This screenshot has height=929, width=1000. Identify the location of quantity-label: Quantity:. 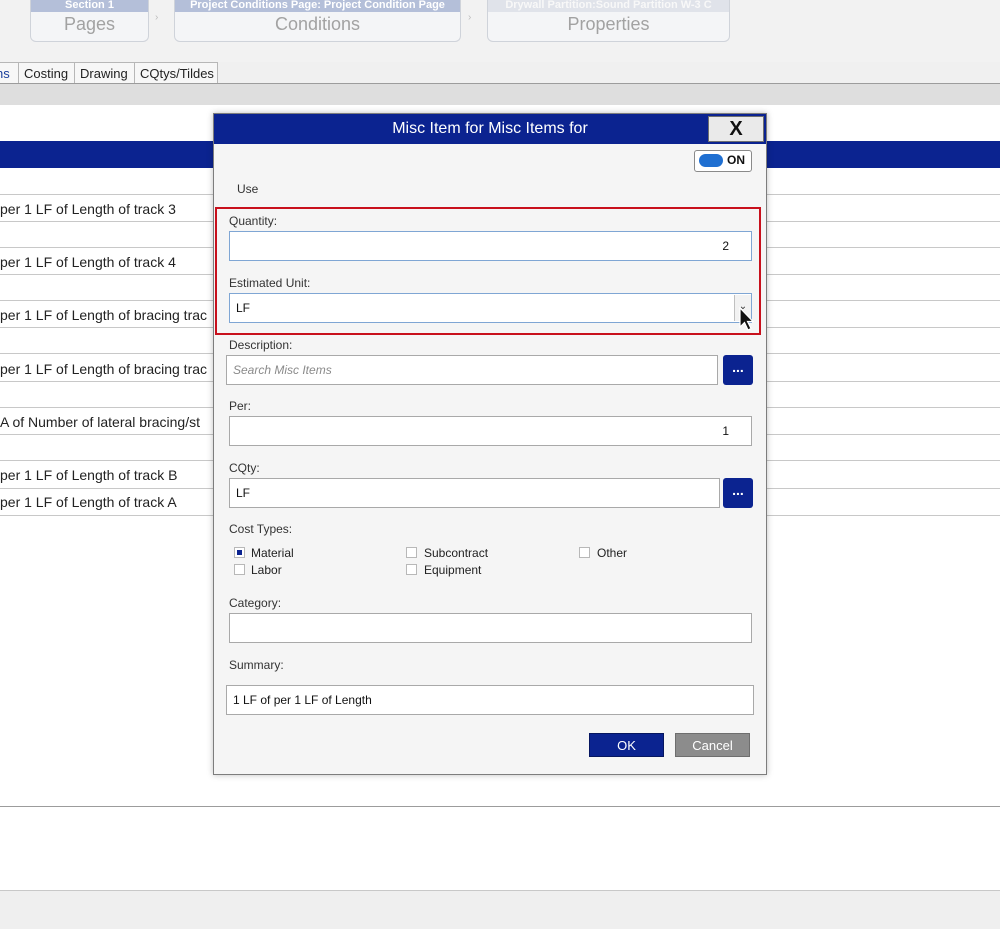
(253, 221).